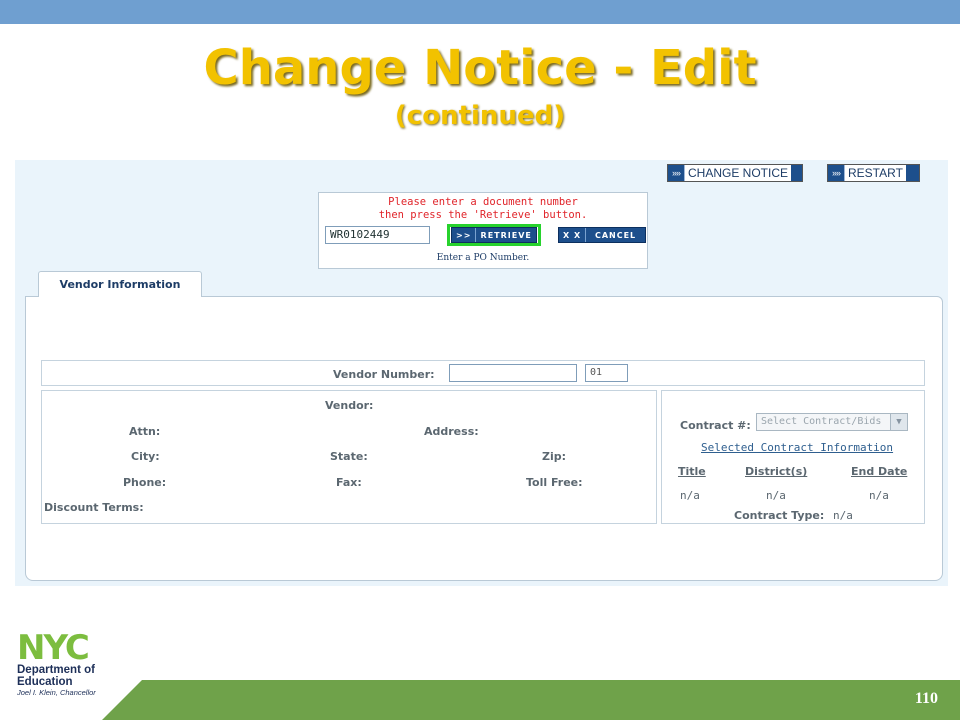  What do you see at coordinates (56, 670) in the screenshot?
I see `logo-dept-line-1: Department of` at bounding box center [56, 670].